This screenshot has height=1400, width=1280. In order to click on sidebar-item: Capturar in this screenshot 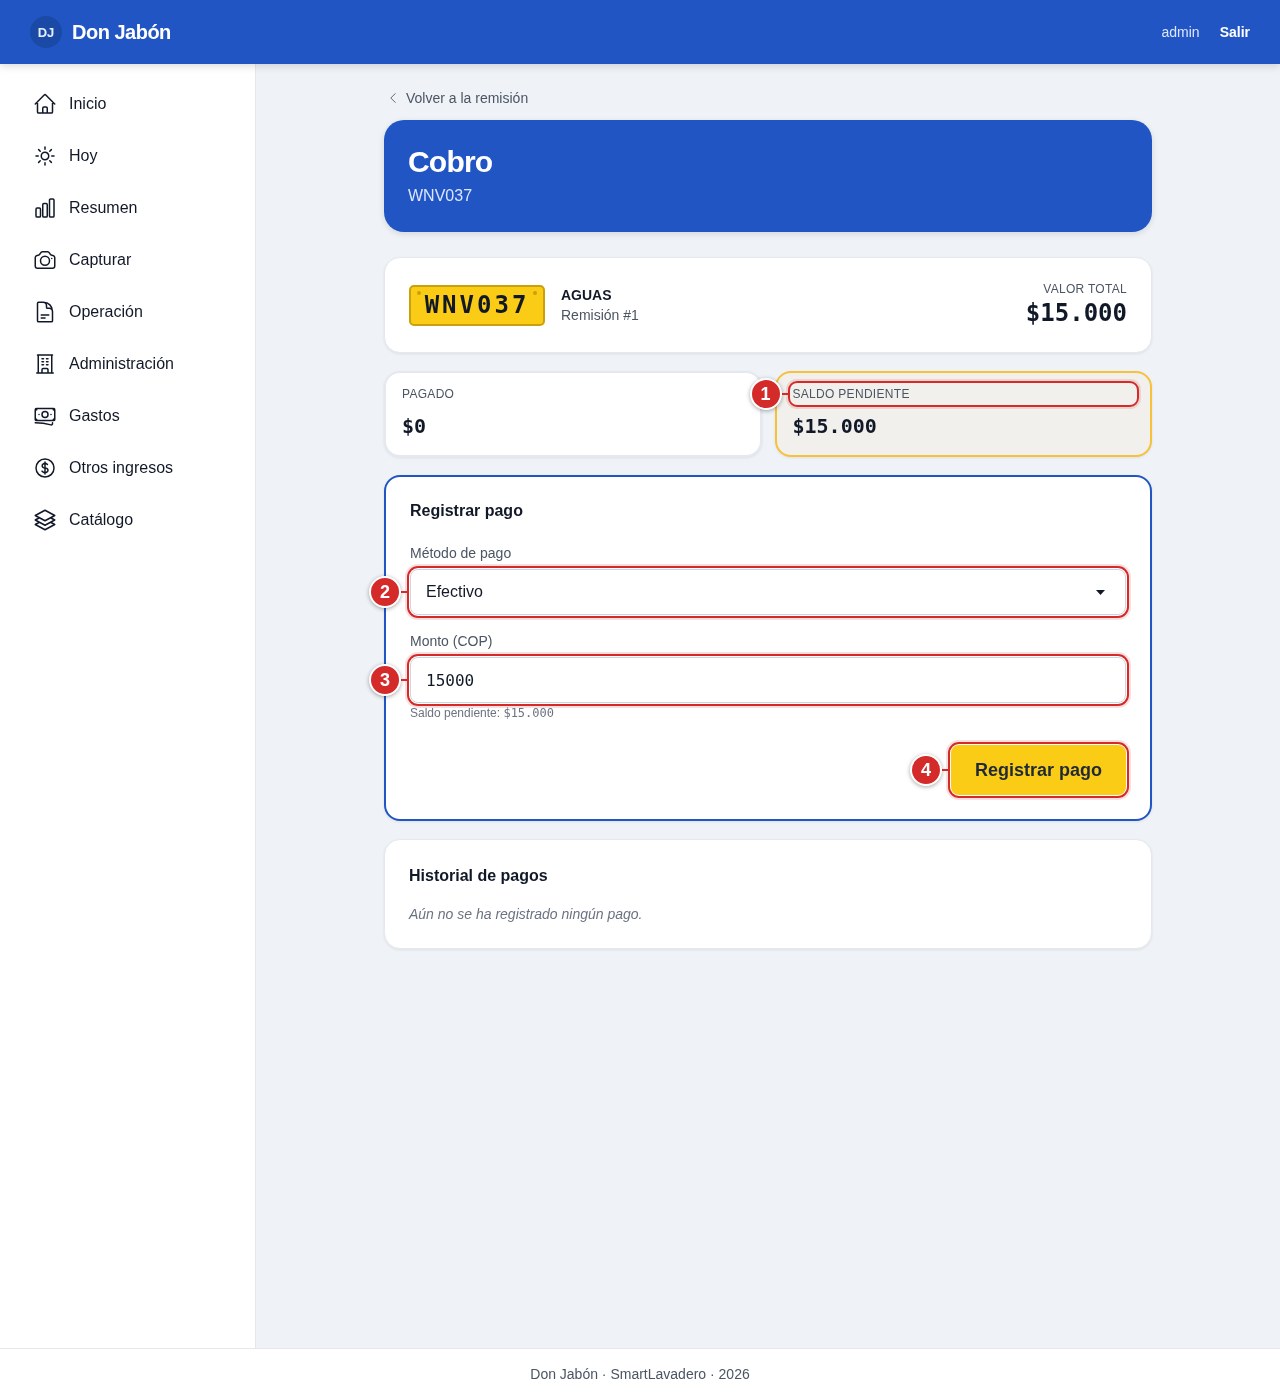, I will do `click(127, 260)`.